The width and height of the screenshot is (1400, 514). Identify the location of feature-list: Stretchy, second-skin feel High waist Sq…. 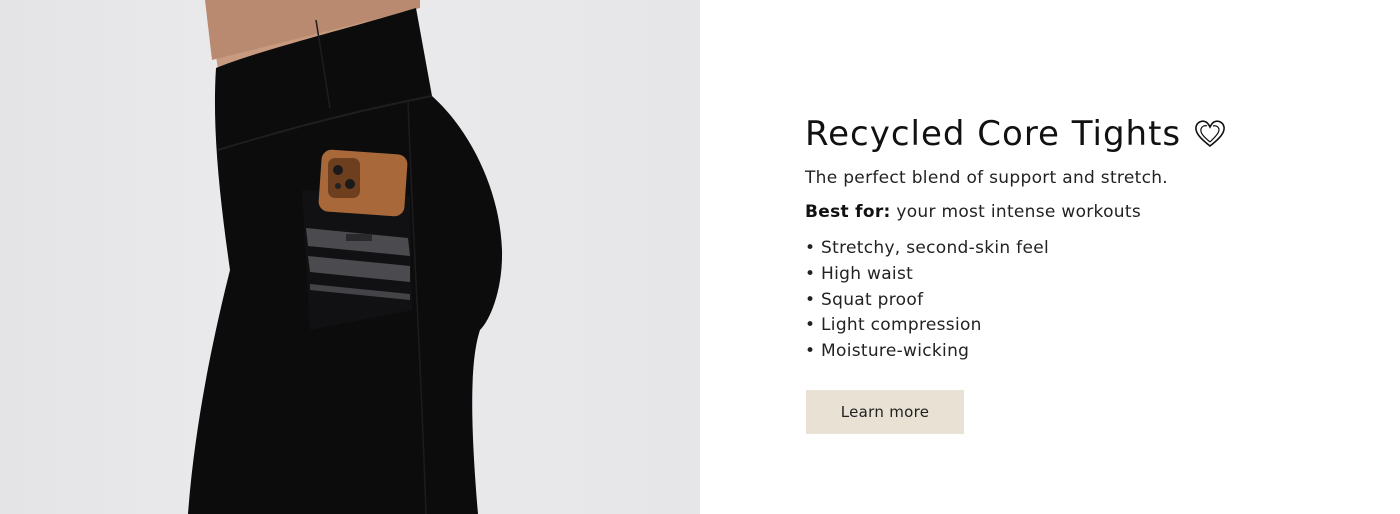
(1065, 300).